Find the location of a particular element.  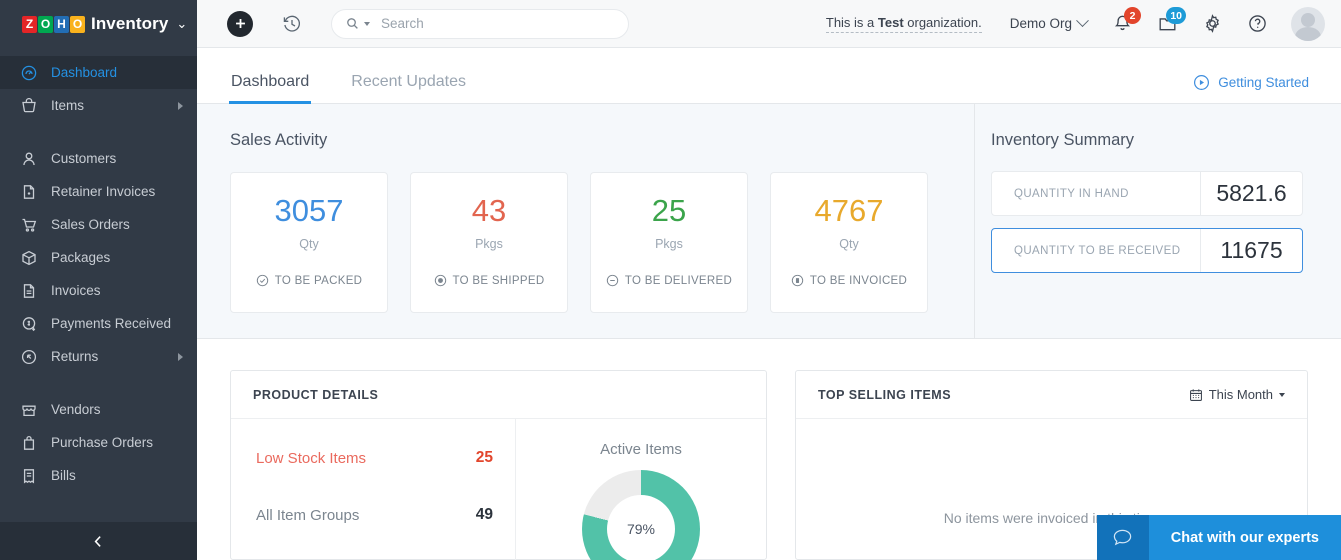

logo-tile-h: H is located at coordinates (61, 24).